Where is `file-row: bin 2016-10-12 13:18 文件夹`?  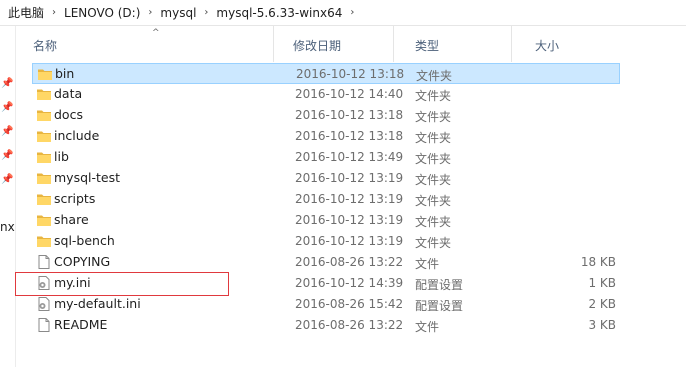
file-row: bin 2016-10-12 13:18 文件夹 is located at coordinates (326, 73).